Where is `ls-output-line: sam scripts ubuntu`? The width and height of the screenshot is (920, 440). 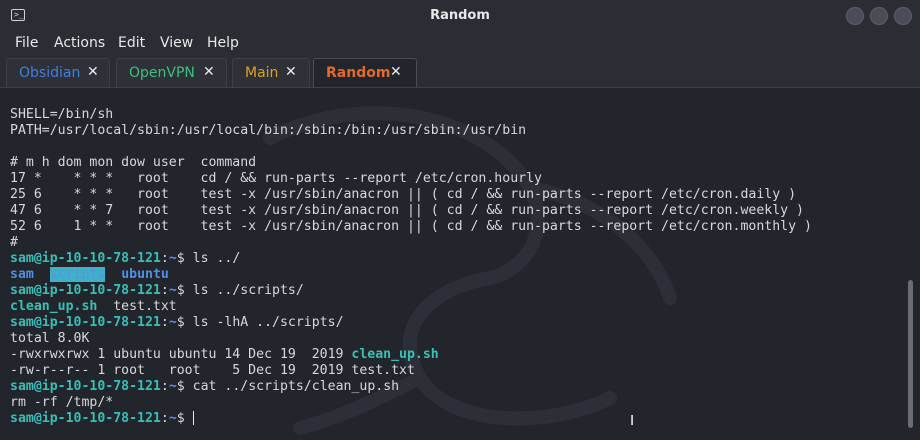 ls-output-line: sam scripts ubuntu is located at coordinates (89, 275).